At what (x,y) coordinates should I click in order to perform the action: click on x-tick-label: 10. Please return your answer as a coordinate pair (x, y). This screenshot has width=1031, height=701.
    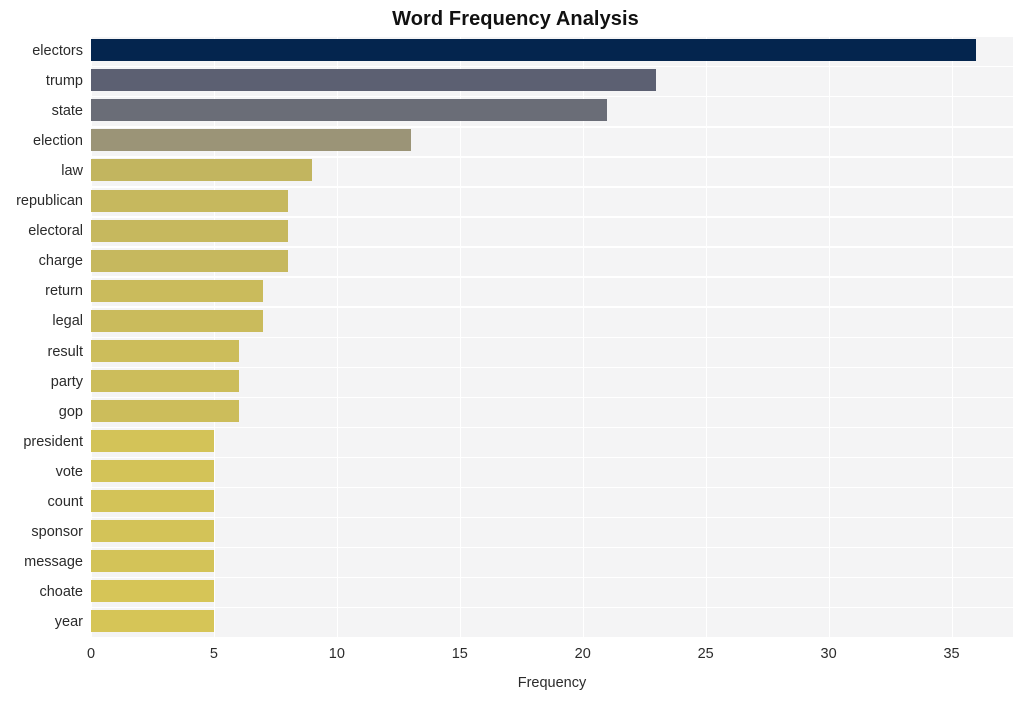
    Looking at the image, I should click on (336, 654).